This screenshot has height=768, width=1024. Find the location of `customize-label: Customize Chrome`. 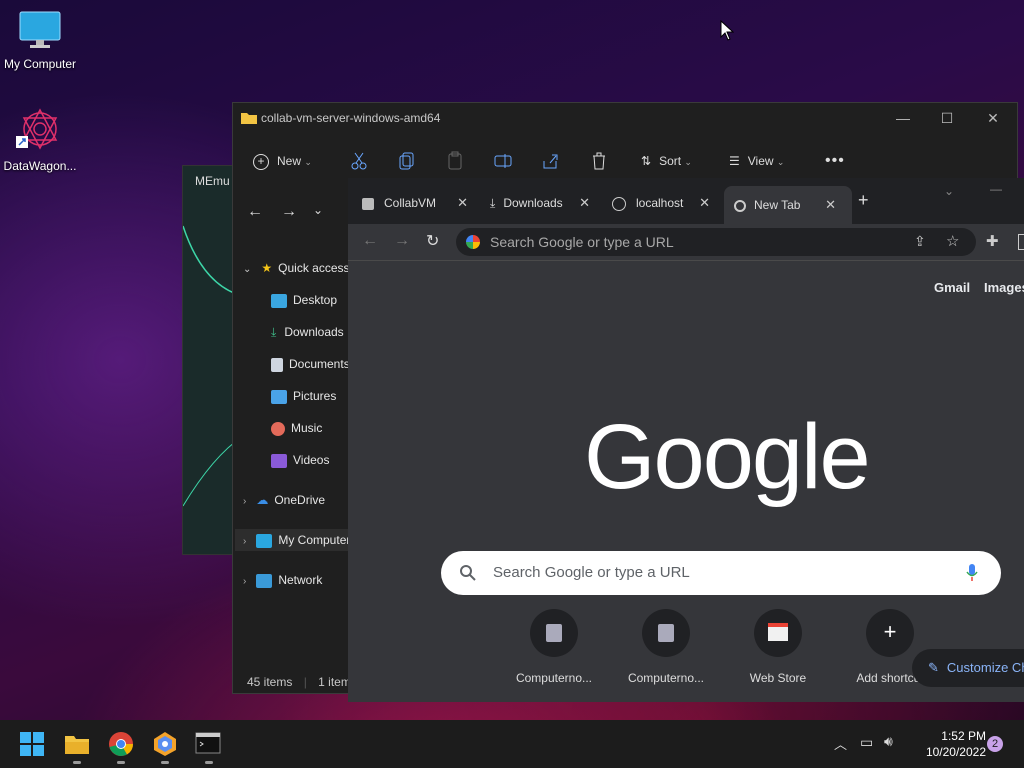

customize-label: Customize Chrome is located at coordinates (985, 667).